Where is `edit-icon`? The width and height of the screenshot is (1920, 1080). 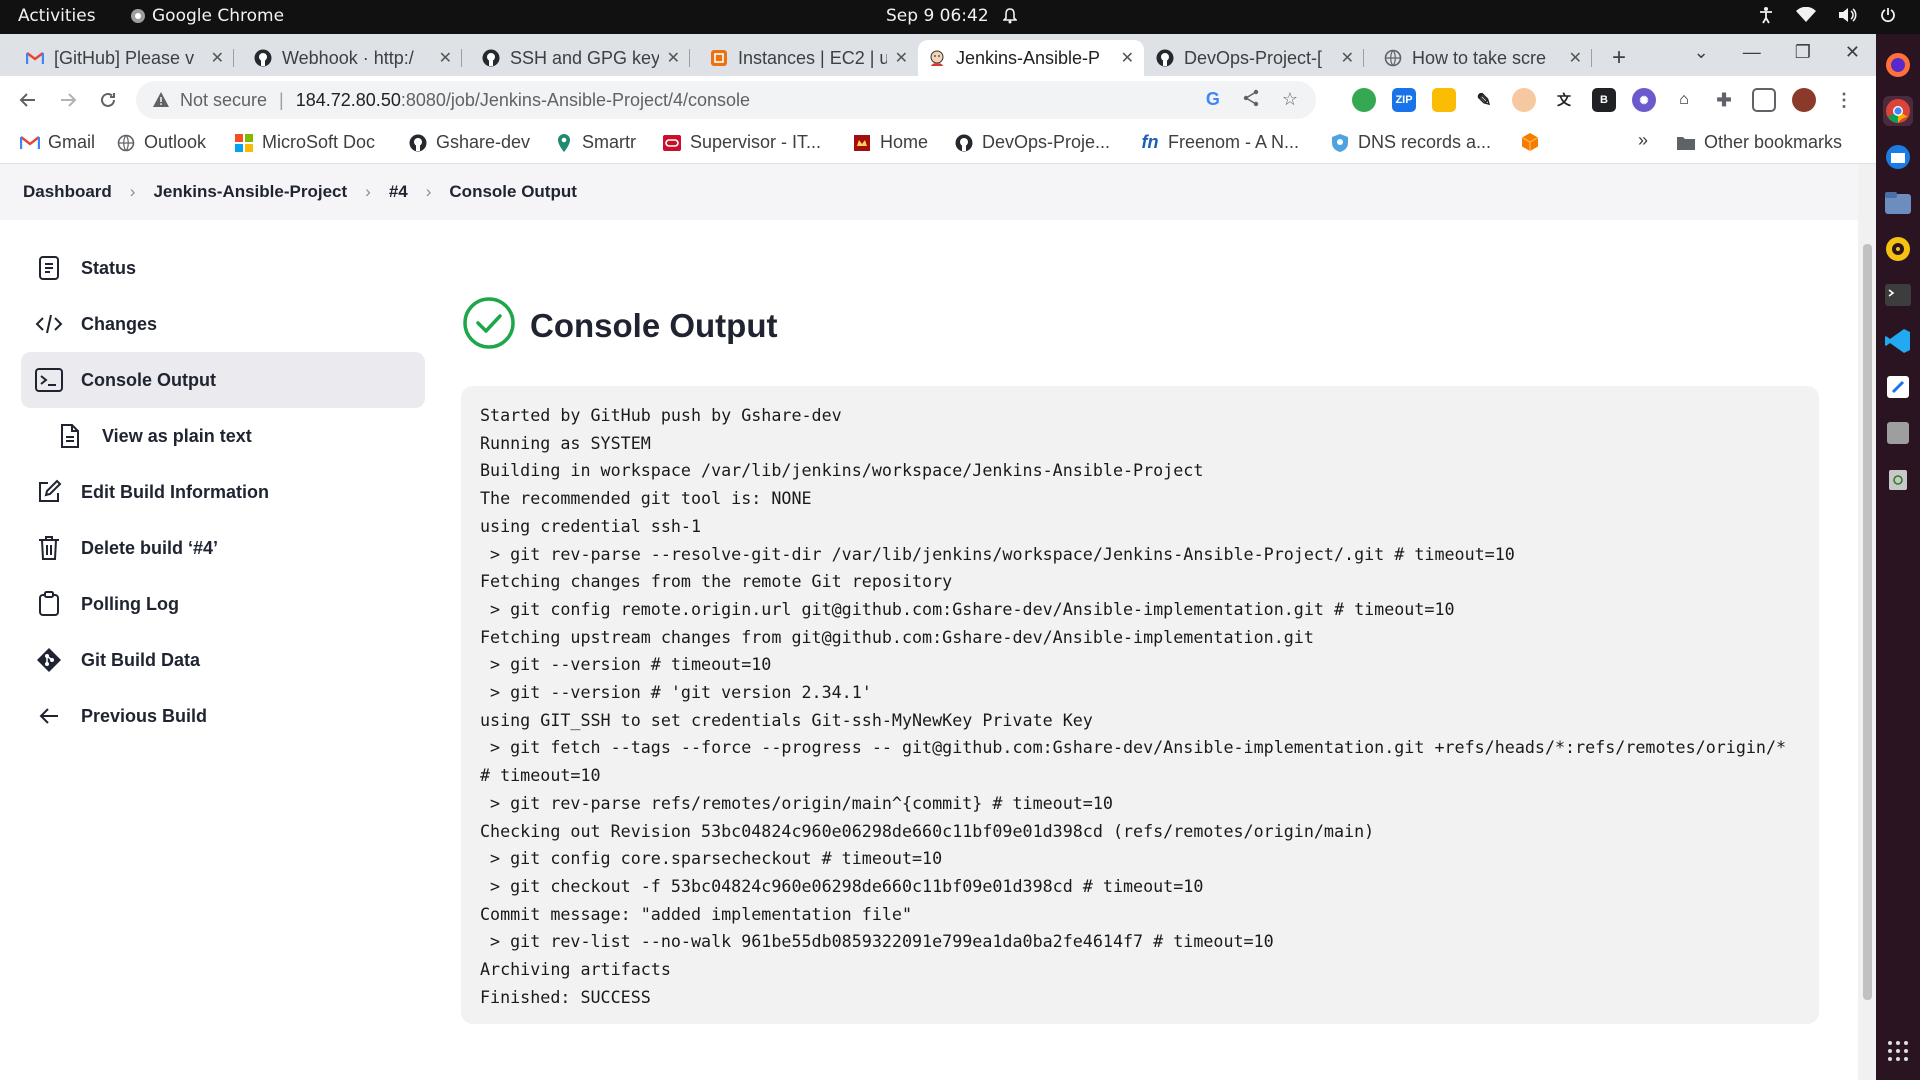
edit-icon is located at coordinates (49, 492).